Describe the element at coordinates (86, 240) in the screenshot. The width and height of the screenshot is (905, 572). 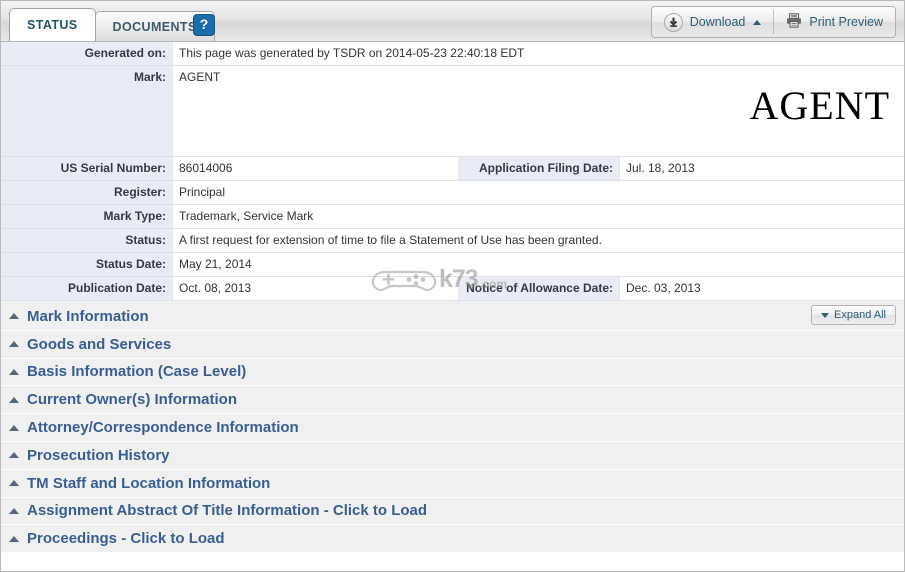
I see `status-label: Status:` at that location.